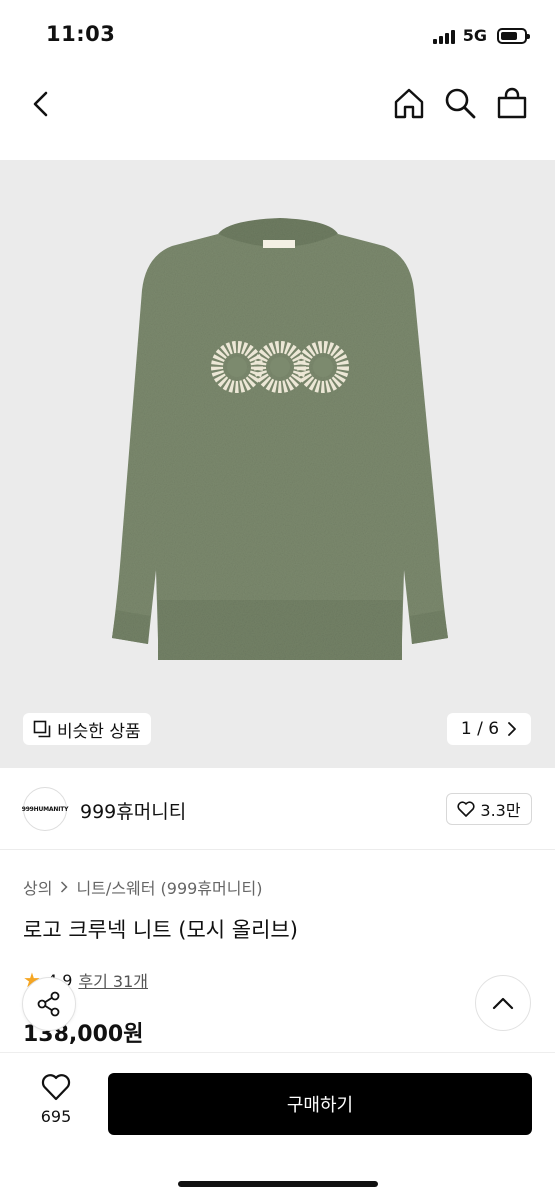  I want to click on cart-button, so click(512, 103).